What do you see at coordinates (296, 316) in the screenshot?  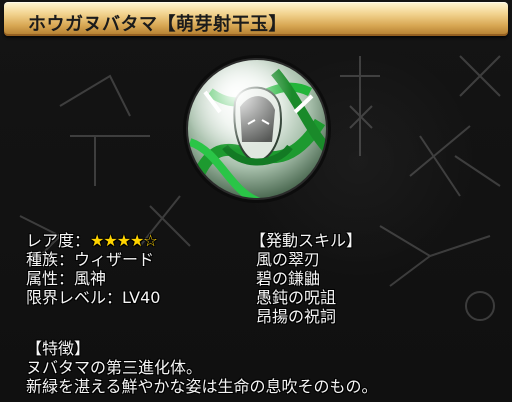 I see `skill-item: 昂揚の祝詞` at bounding box center [296, 316].